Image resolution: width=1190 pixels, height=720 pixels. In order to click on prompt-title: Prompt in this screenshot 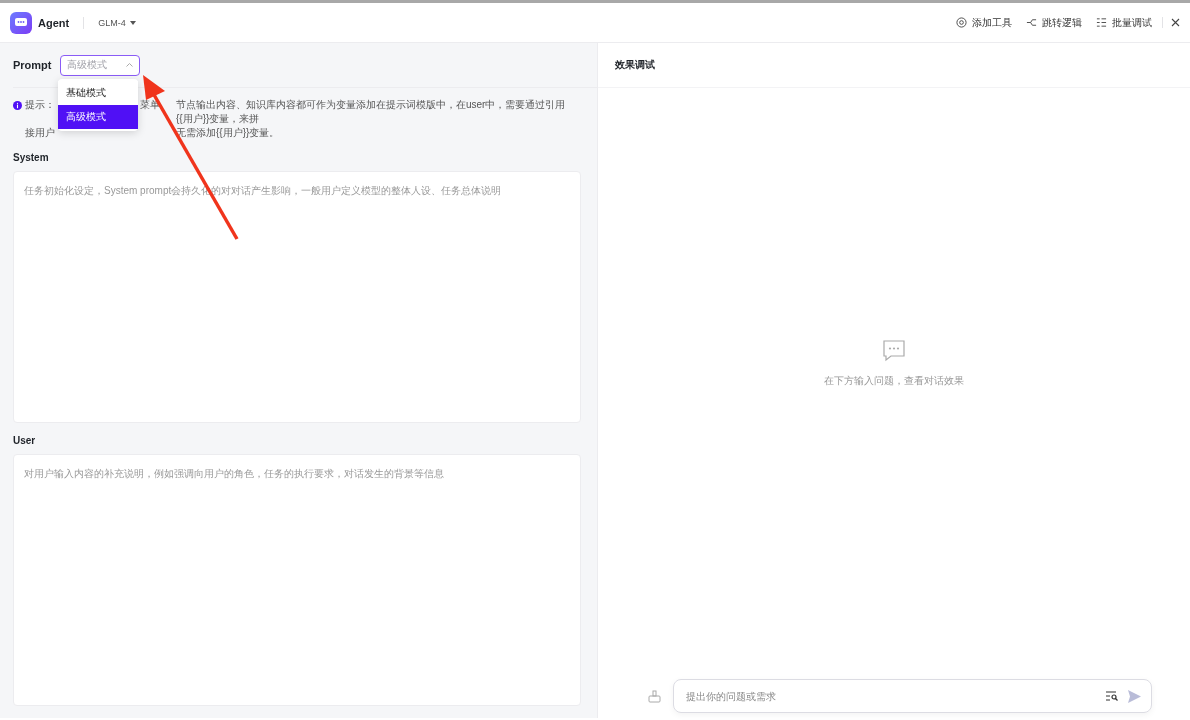, I will do `click(32, 65)`.